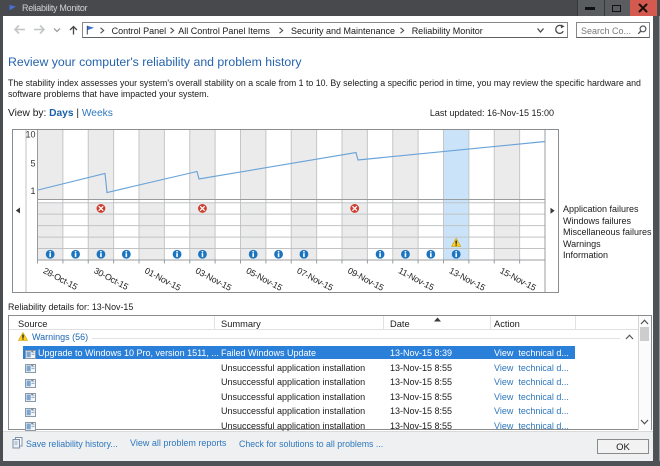  Describe the element at coordinates (30, 135) in the screenshot. I see `svg-text: 10` at that location.